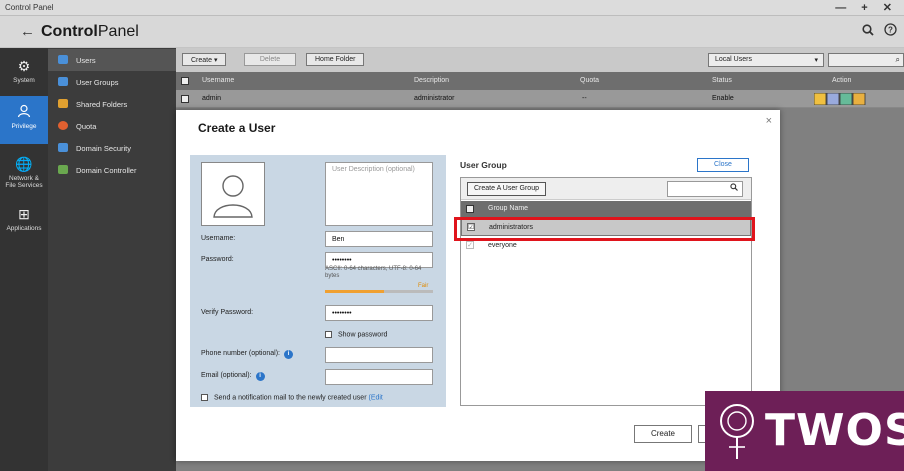  What do you see at coordinates (24, 66) in the screenshot?
I see `gear-icon: ⚙` at bounding box center [24, 66].